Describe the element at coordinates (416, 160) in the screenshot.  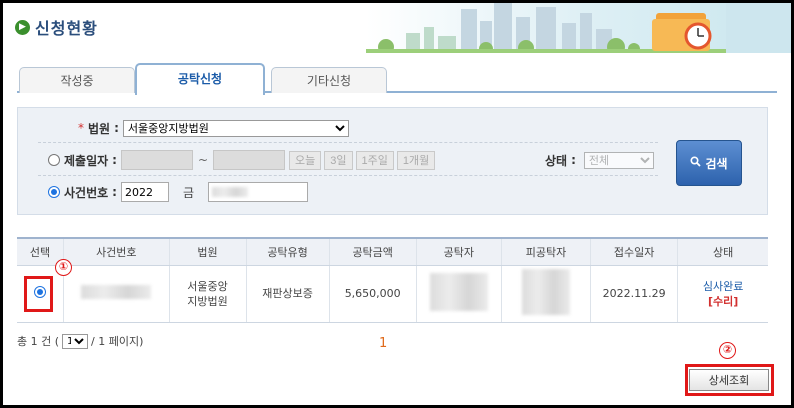
I see `1month-button: 1개월` at that location.